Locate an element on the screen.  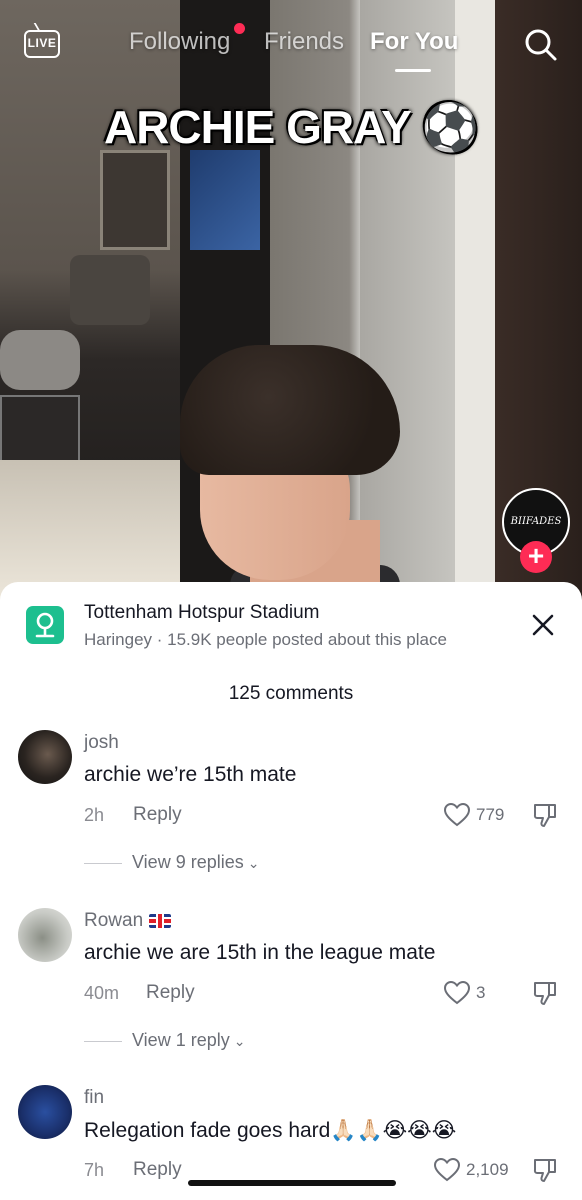
active-tab-indicator is located at coordinates (413, 70).